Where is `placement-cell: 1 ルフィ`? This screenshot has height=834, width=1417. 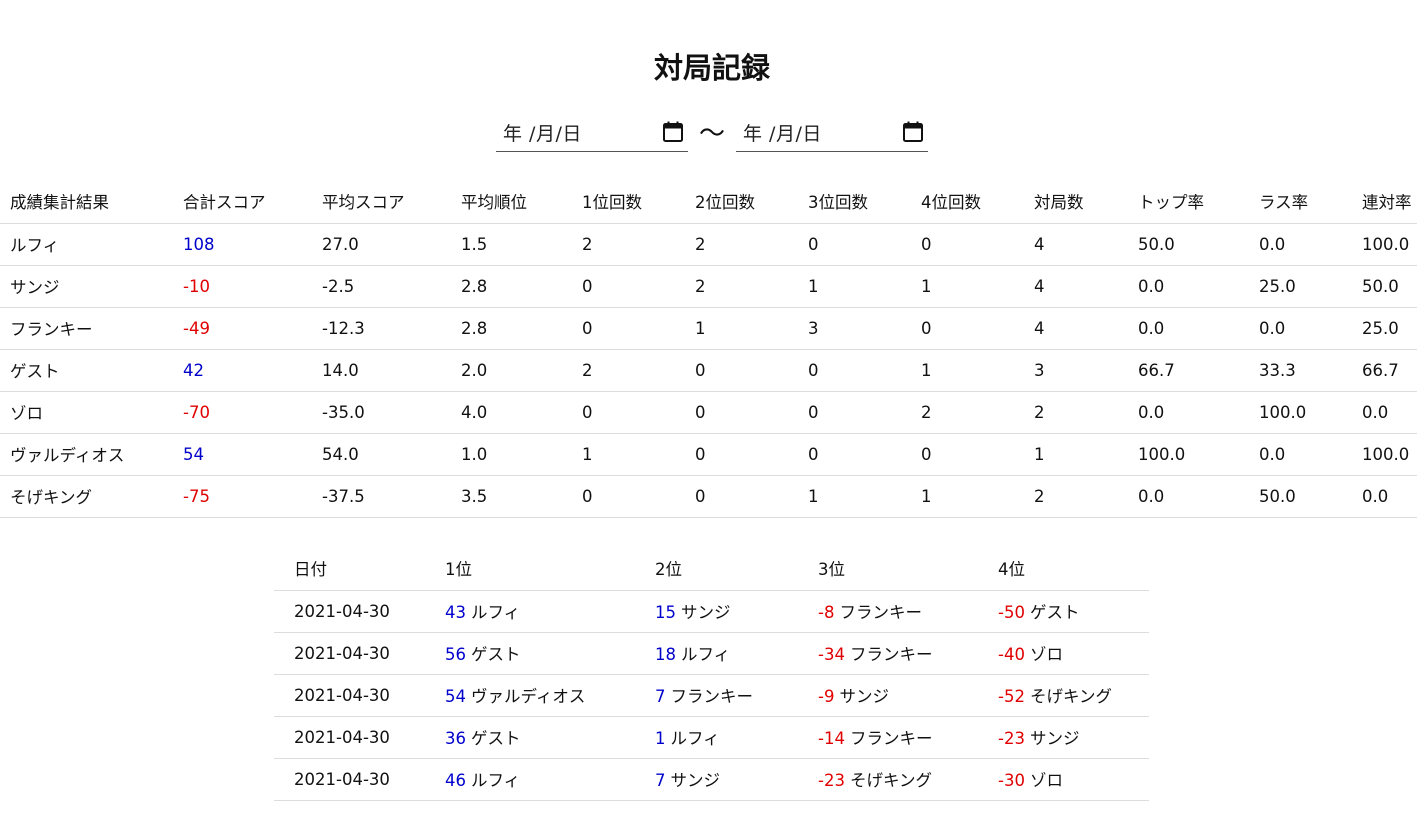
placement-cell: 1 ルフィ is located at coordinates (716, 737).